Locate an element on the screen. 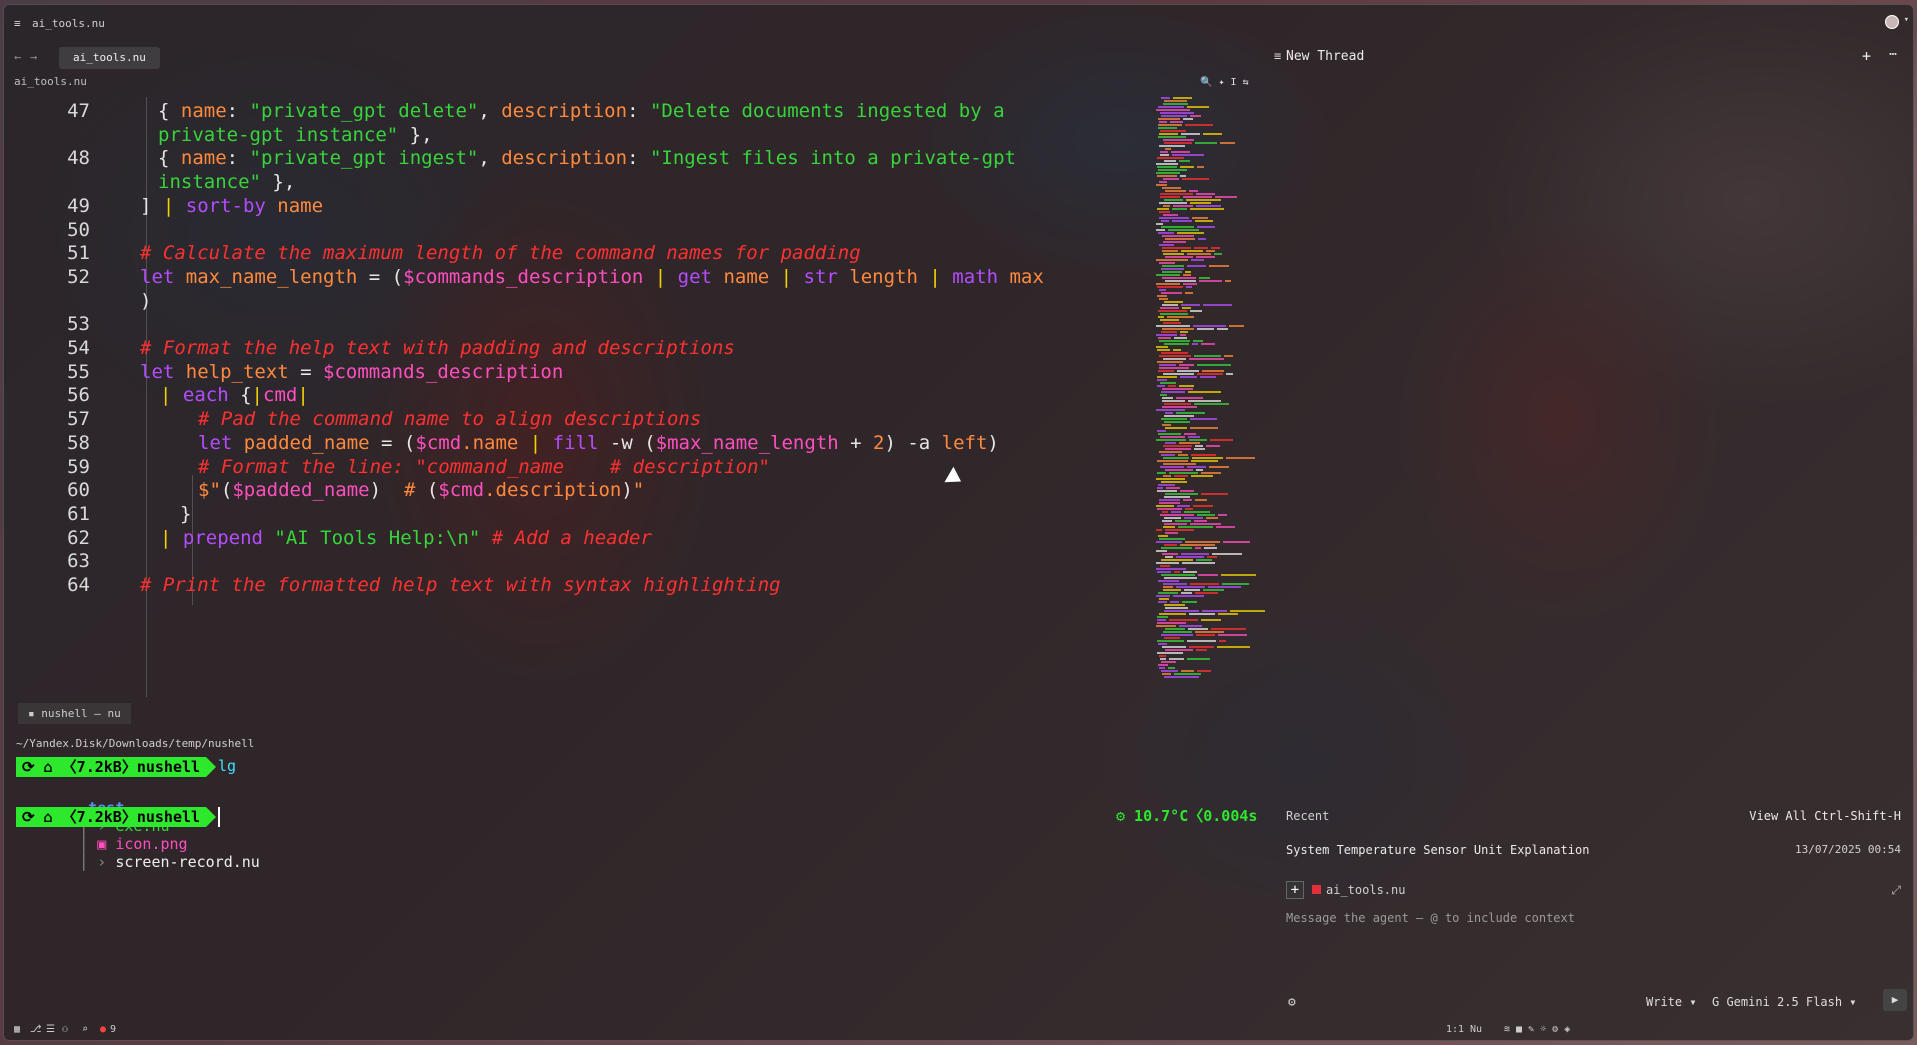 The height and width of the screenshot is (1045, 1917). view-all-button: View All Ctrl-Shift-H is located at coordinates (1825, 816).